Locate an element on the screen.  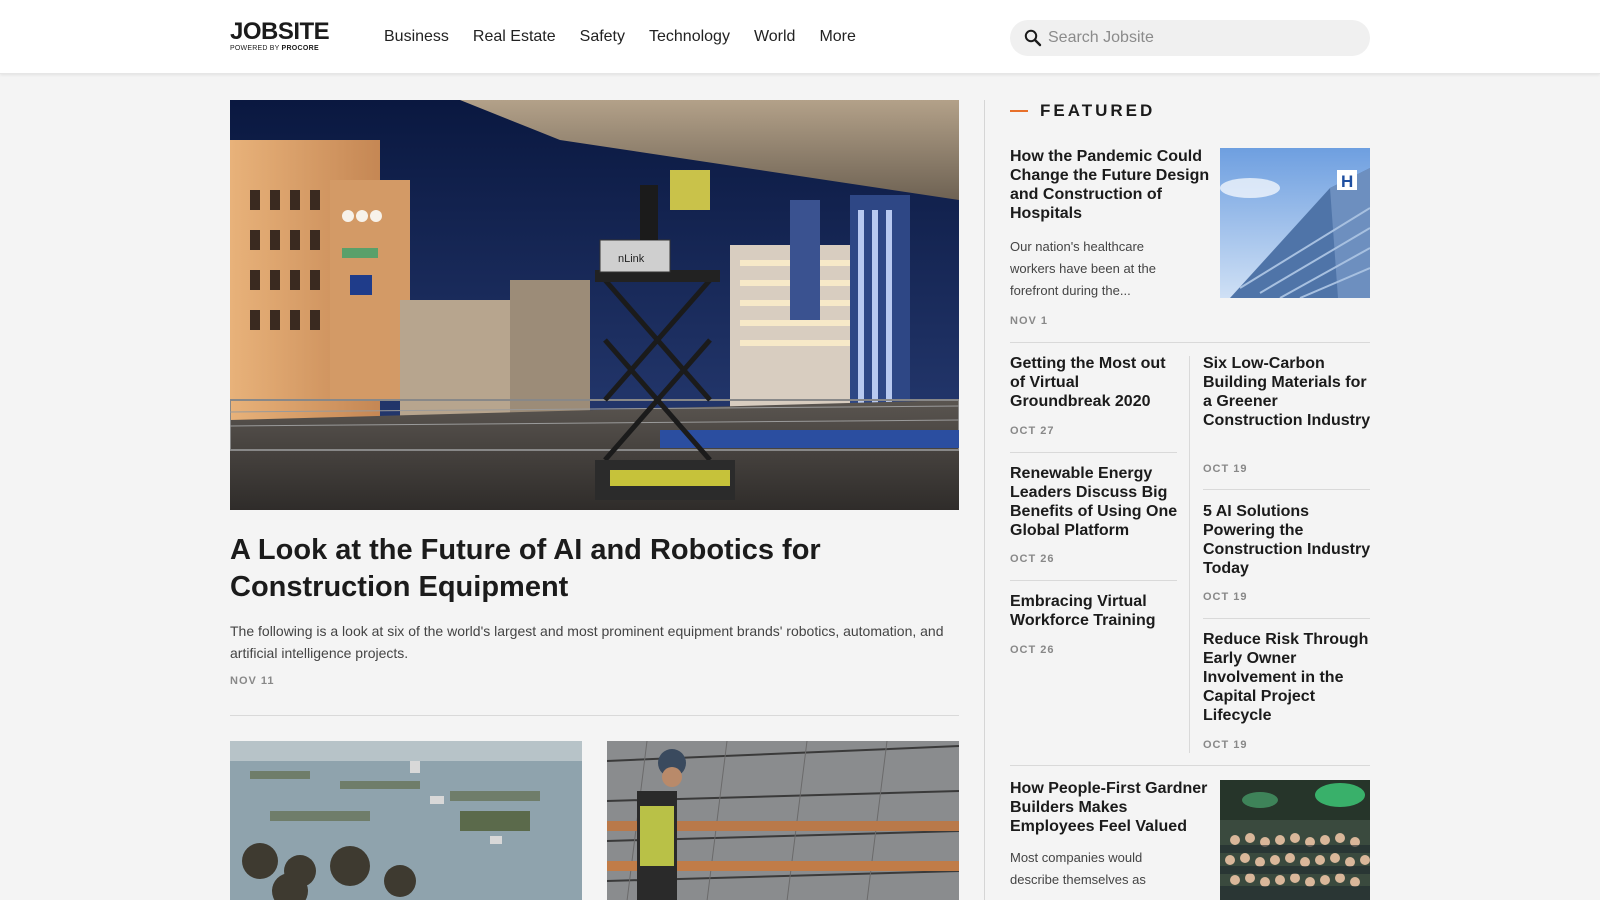
left-item-1-date: OCT 27 is located at coordinates (1032, 431).